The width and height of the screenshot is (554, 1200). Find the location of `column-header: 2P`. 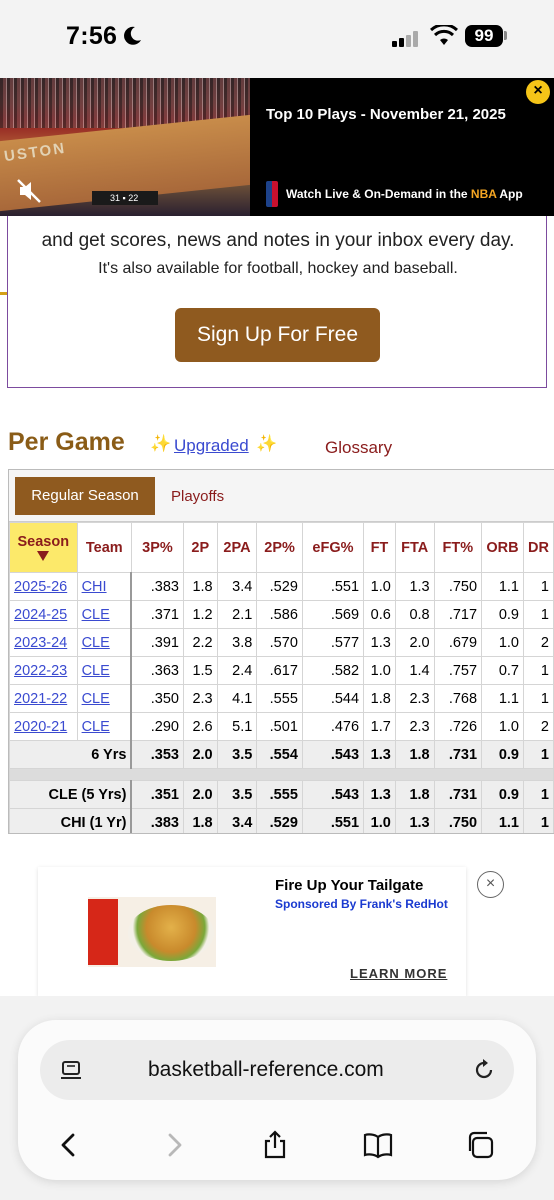

column-header: 2P is located at coordinates (200, 547).